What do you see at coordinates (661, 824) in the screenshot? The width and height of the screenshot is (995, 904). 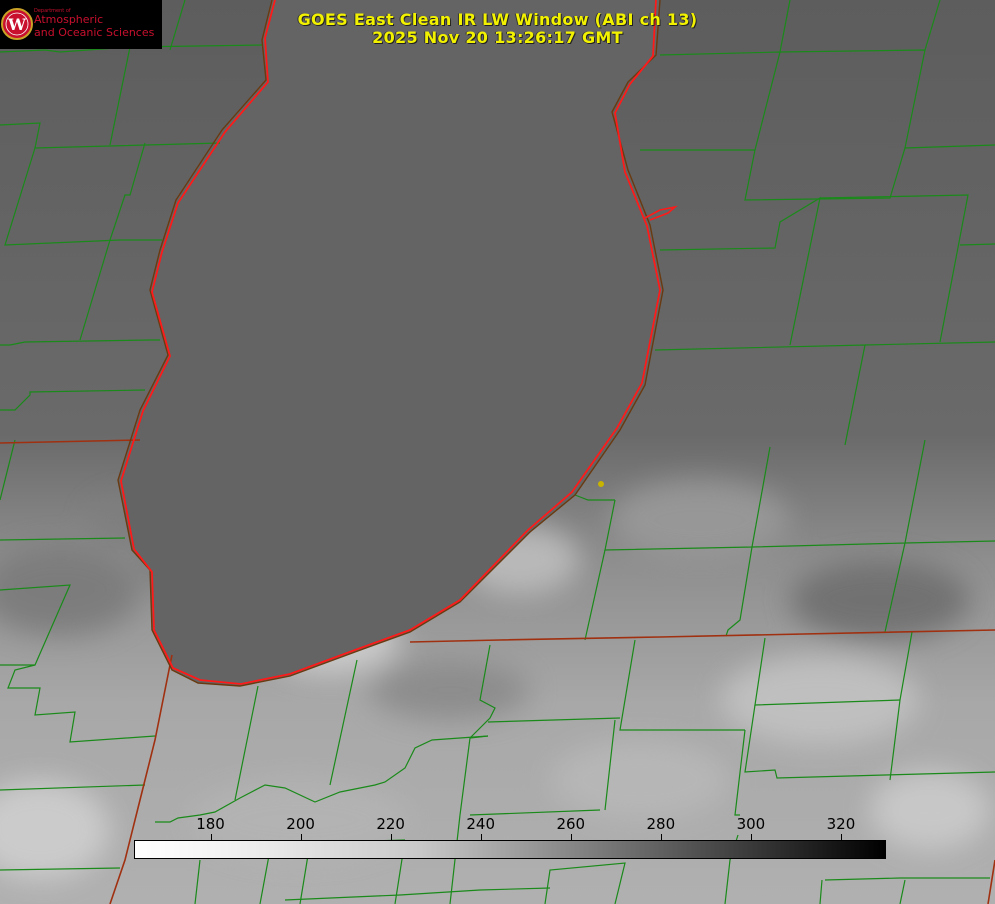 I see `colorbar-tick-label: 280` at bounding box center [661, 824].